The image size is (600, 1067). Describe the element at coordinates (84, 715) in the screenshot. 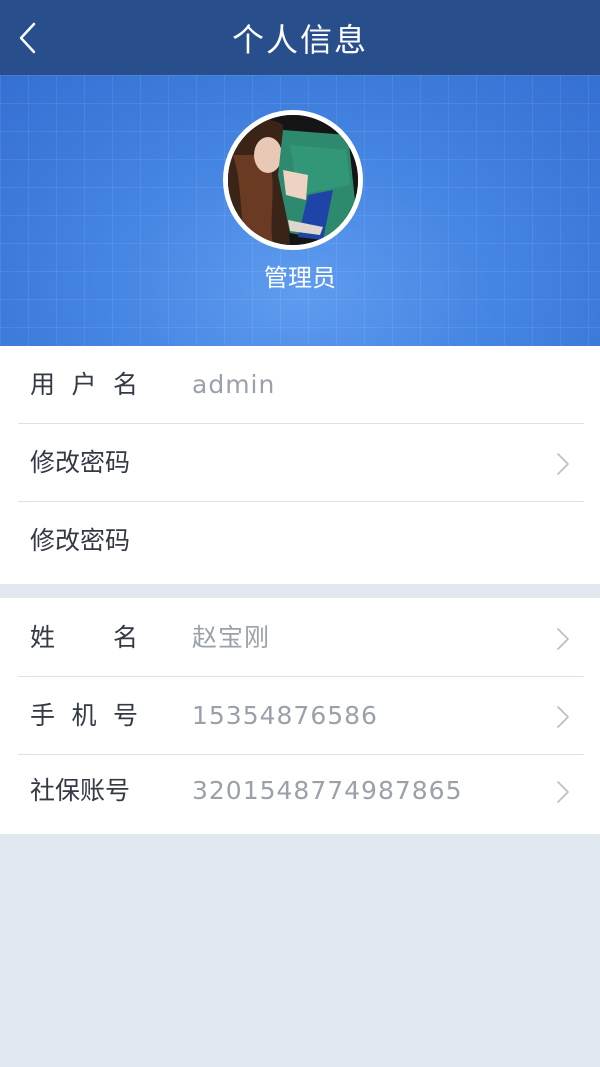

I see `phone-label: 手机号` at that location.